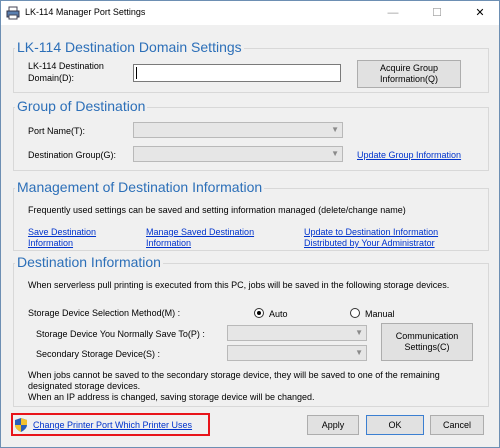 This screenshot has height=448, width=500. I want to click on change-printer-port-link: Change Printer Port Which Printer Uses, so click(112, 425).